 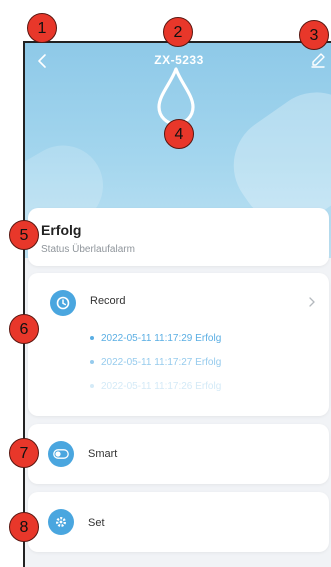 I want to click on record-item: 2022-05-11 11:17:26 Erfolg, so click(x=155, y=386).